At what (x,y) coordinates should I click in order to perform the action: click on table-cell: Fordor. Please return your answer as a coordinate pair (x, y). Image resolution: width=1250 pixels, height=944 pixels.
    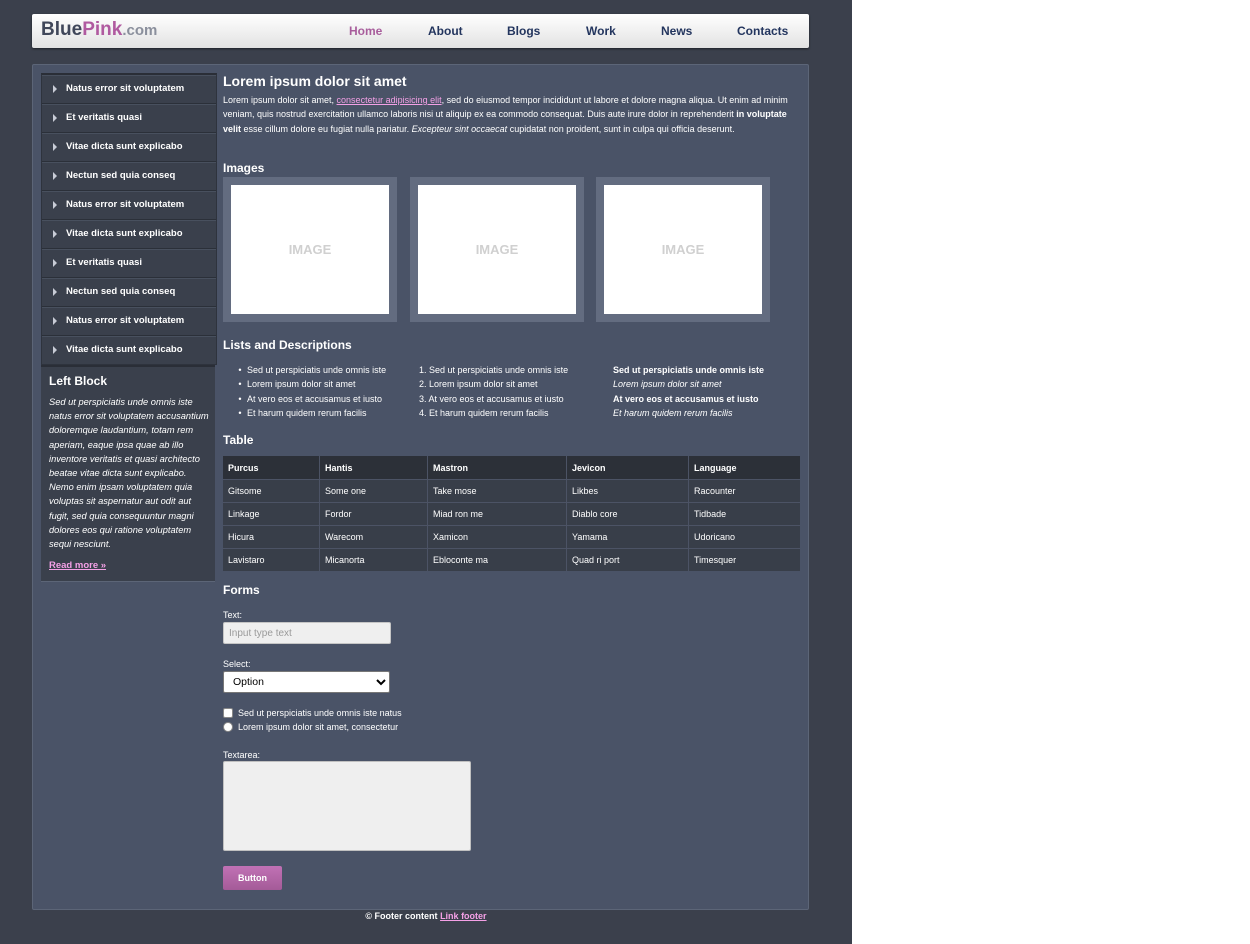
    Looking at the image, I should click on (373, 514).